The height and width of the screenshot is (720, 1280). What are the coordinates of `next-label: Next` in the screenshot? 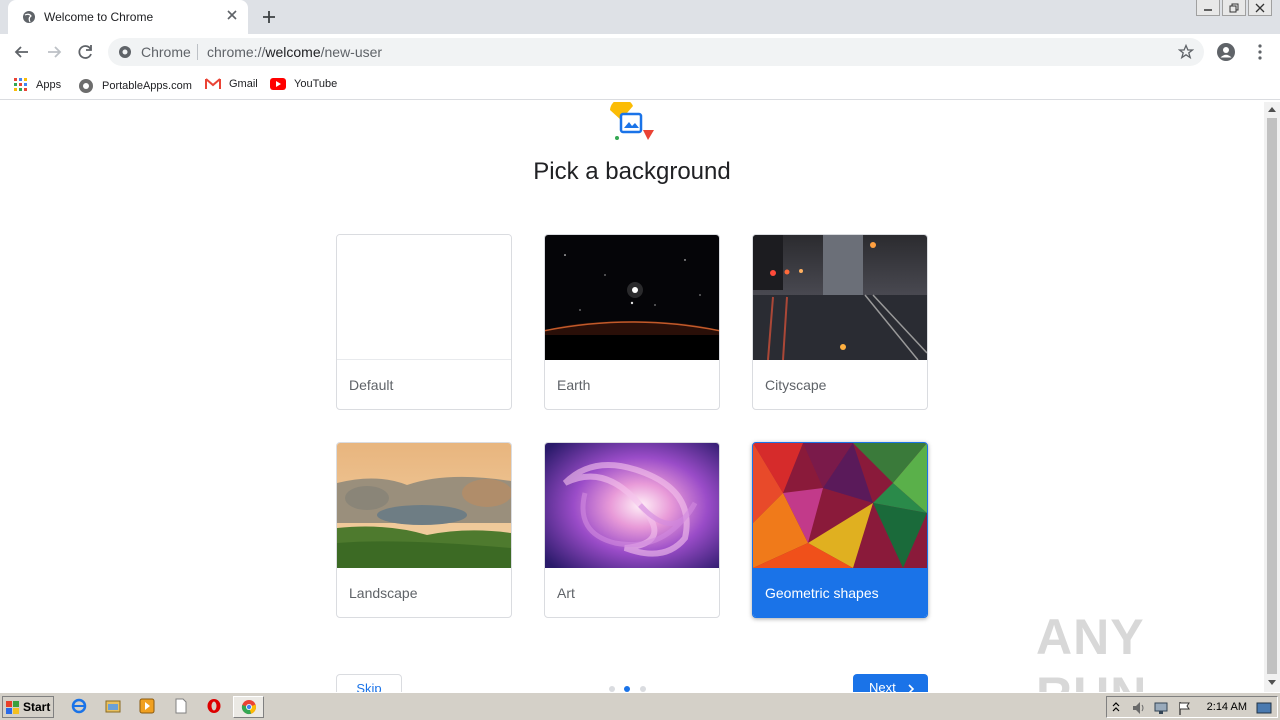 It's located at (882, 686).